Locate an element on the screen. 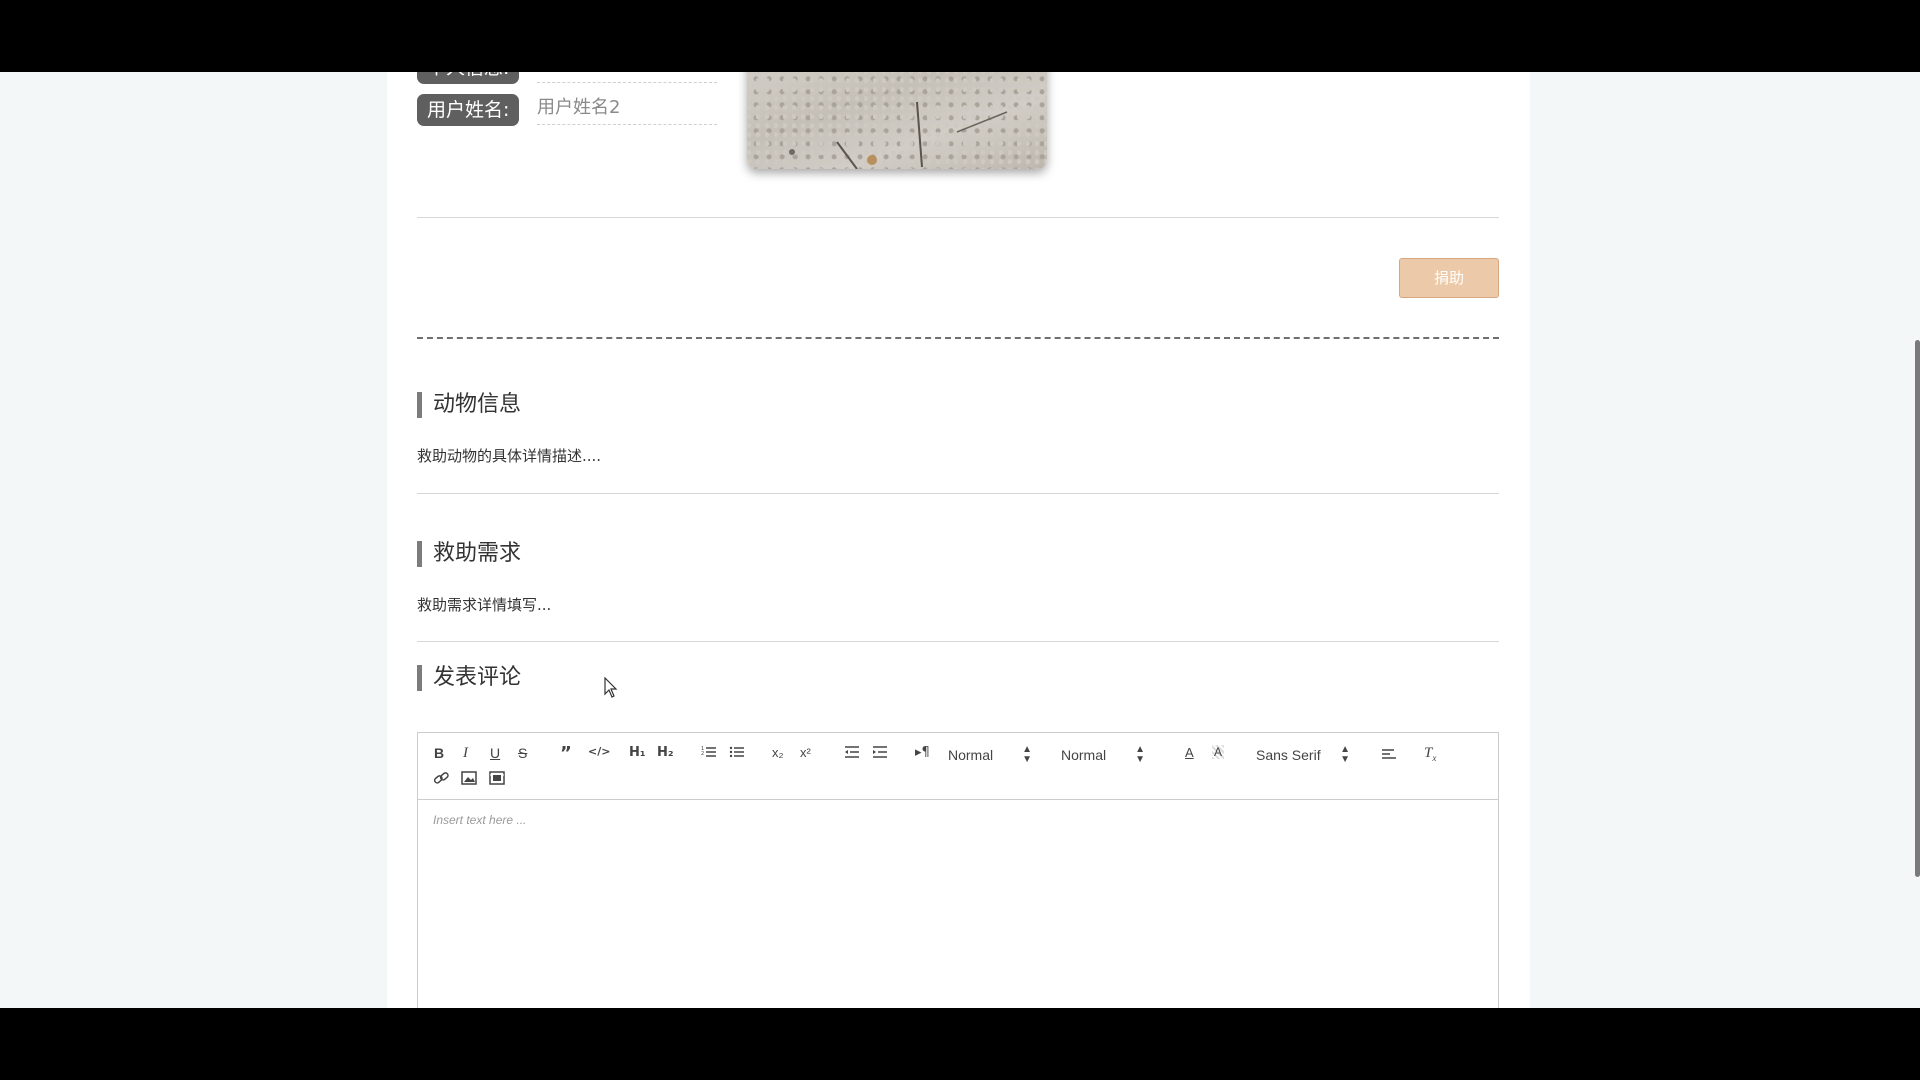  strike-icon: S is located at coordinates (522, 753).